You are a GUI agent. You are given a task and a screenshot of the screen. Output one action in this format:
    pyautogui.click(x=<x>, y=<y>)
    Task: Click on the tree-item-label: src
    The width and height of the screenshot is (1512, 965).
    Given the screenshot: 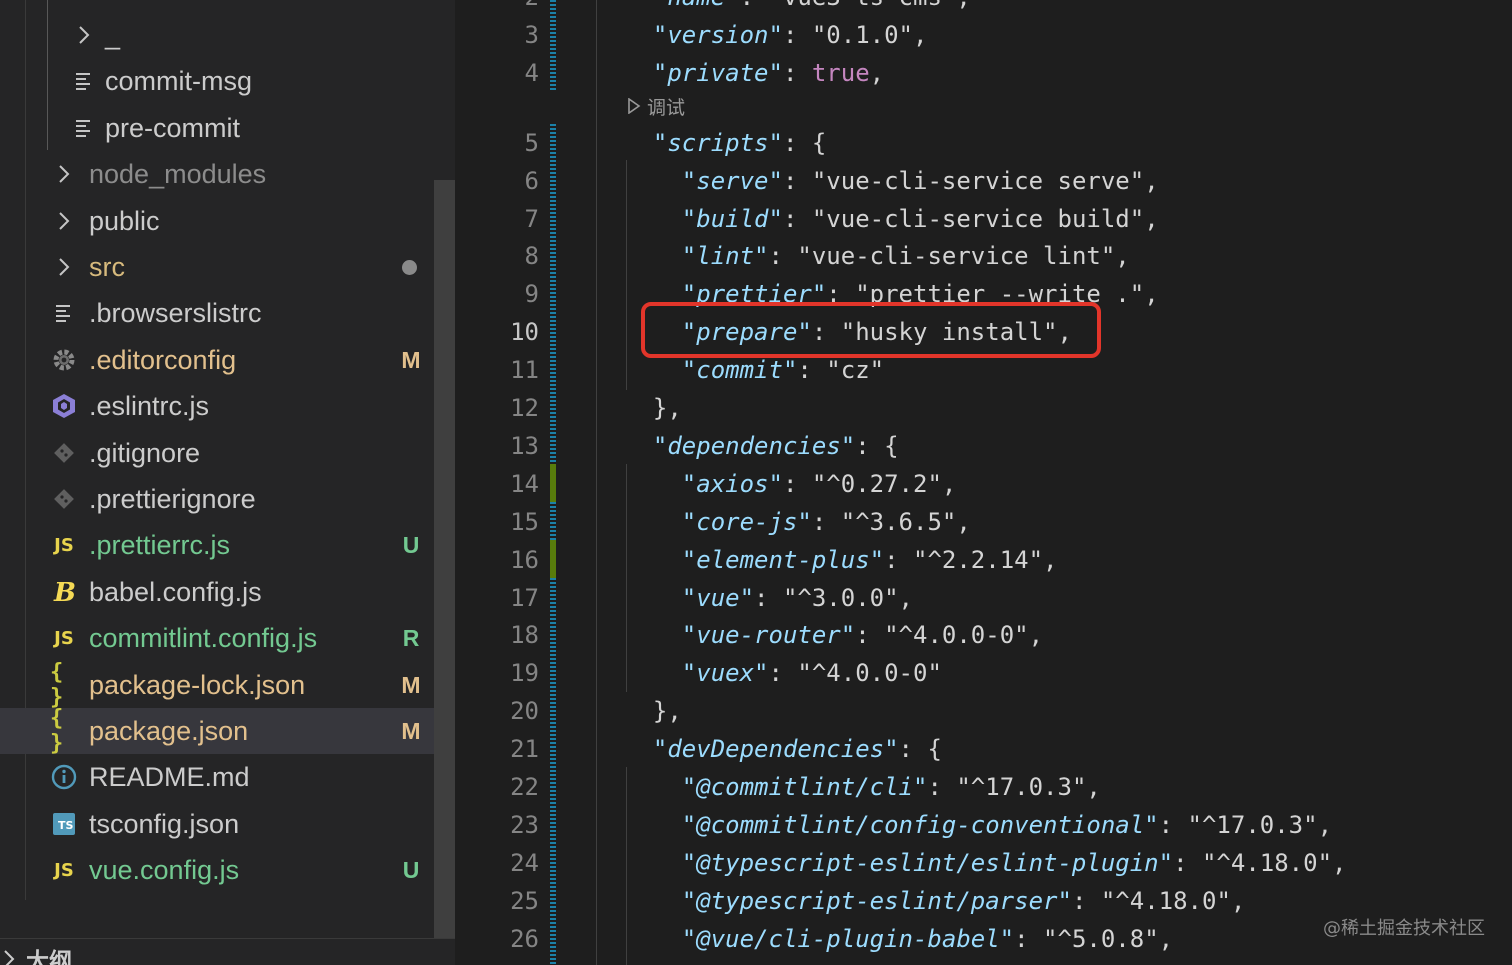 What is the action you would take?
    pyautogui.click(x=107, y=267)
    